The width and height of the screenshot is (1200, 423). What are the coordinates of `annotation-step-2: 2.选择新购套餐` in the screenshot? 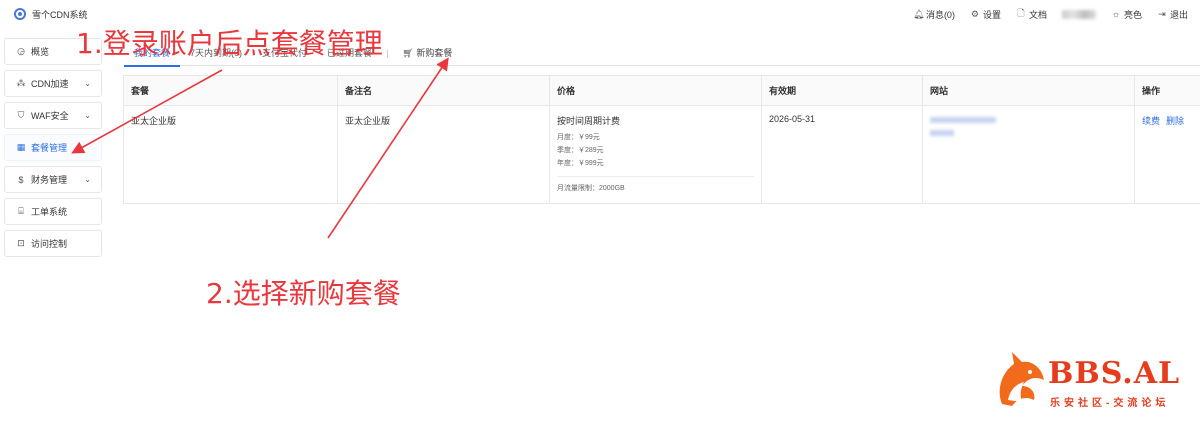 It's located at (303, 293).